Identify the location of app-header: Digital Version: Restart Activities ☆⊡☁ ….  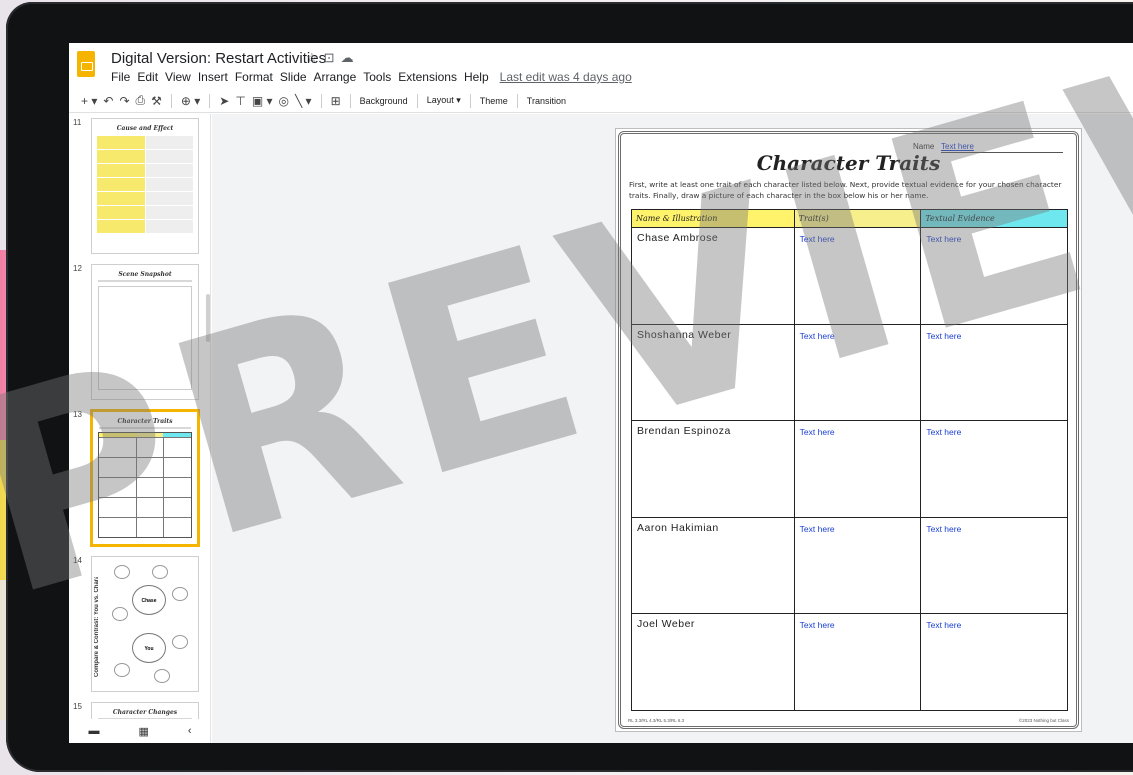
(601, 66).